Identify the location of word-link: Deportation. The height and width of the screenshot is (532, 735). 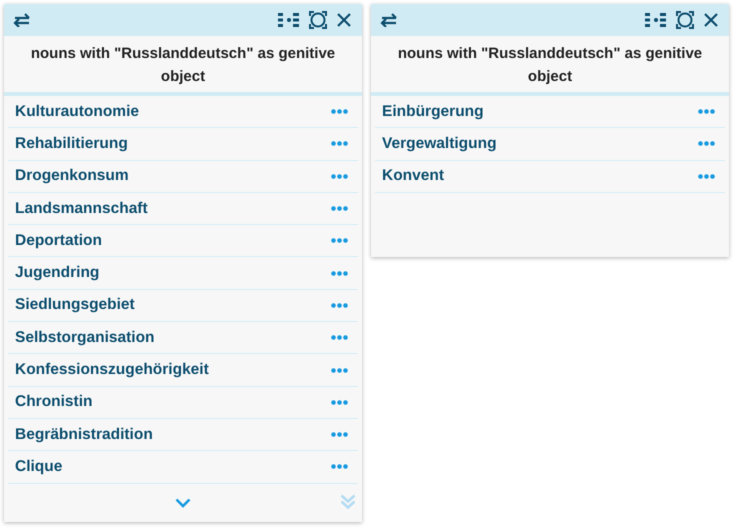
(58, 241).